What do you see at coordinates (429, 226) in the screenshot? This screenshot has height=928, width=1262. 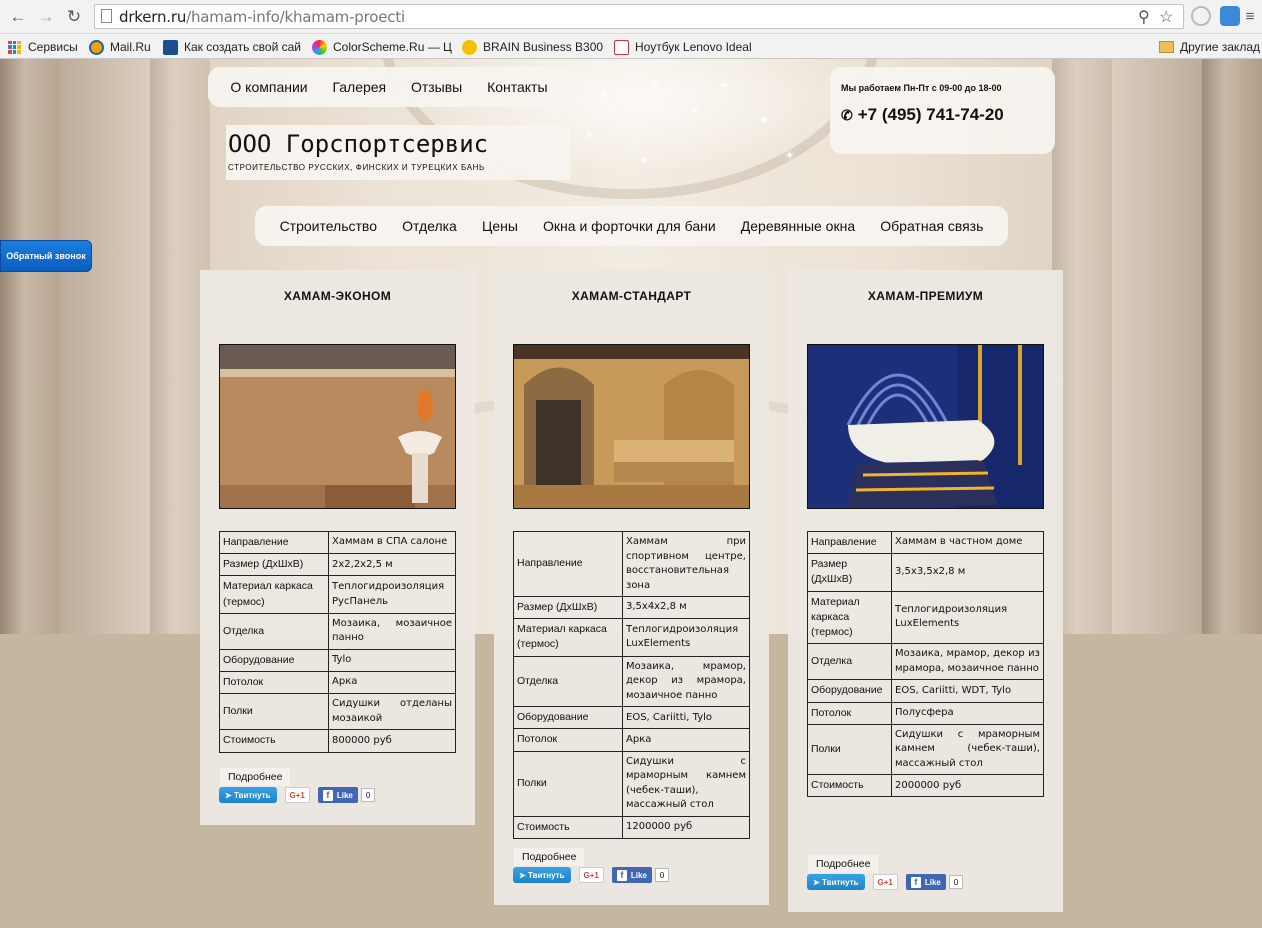 I see `nav-finishing: Отделка` at bounding box center [429, 226].